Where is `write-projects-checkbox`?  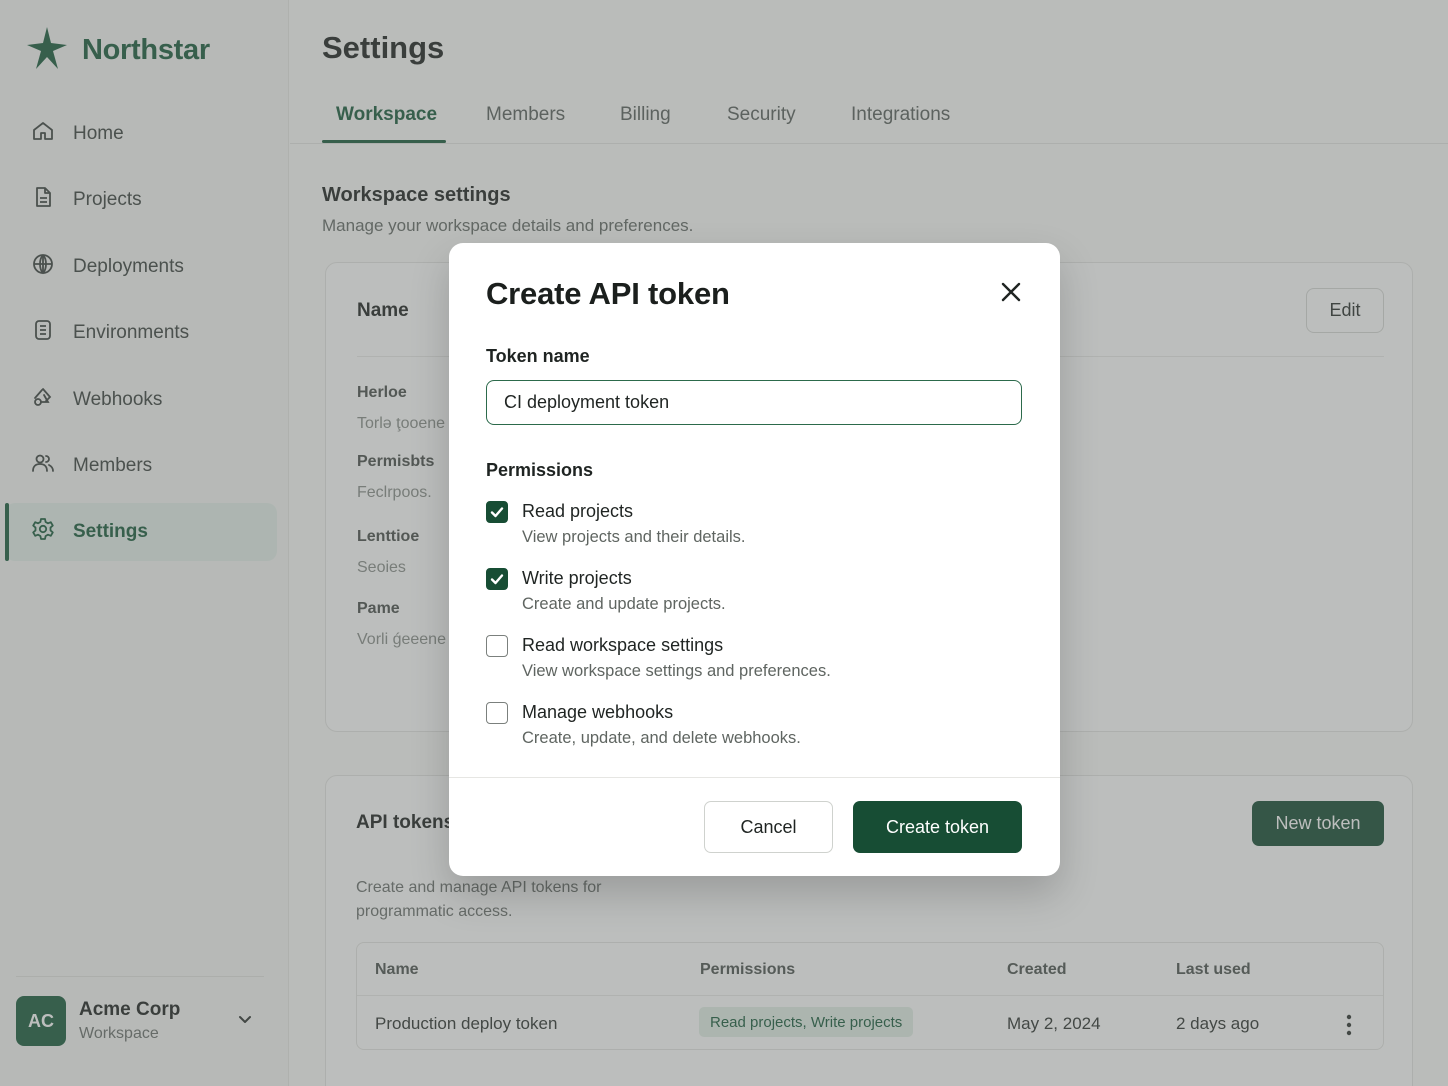
write-projects-checkbox is located at coordinates (497, 579).